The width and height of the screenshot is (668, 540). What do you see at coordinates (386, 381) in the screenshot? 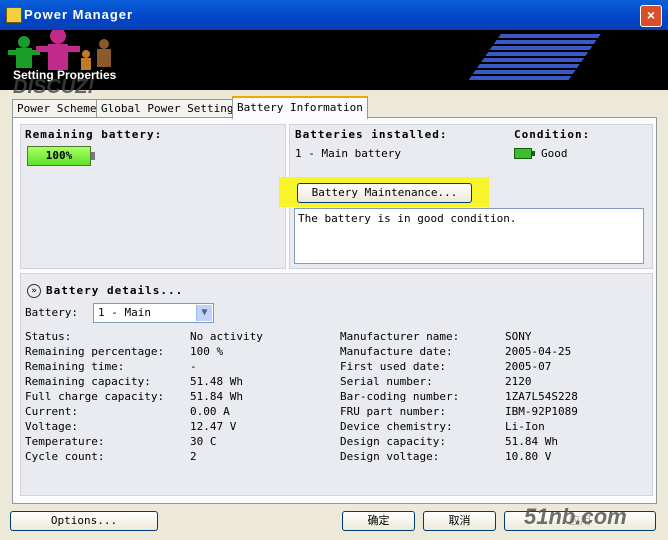
I see `detail-label: Serial number:` at bounding box center [386, 381].